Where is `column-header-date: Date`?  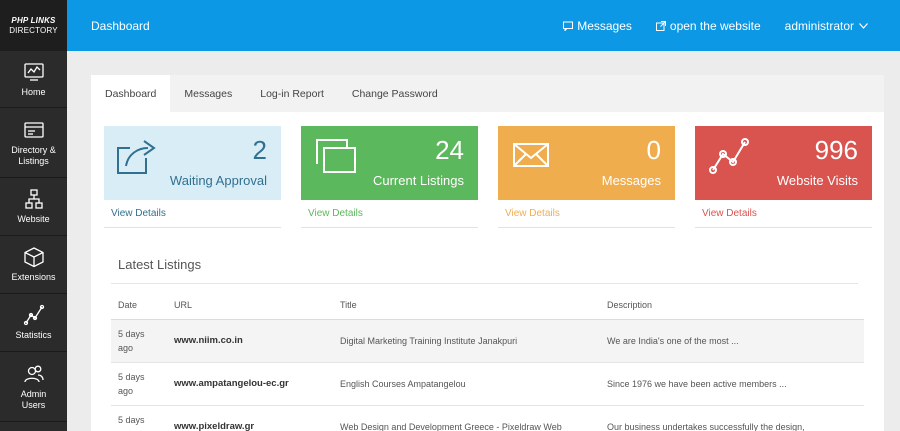
column-header-date: Date is located at coordinates (139, 305).